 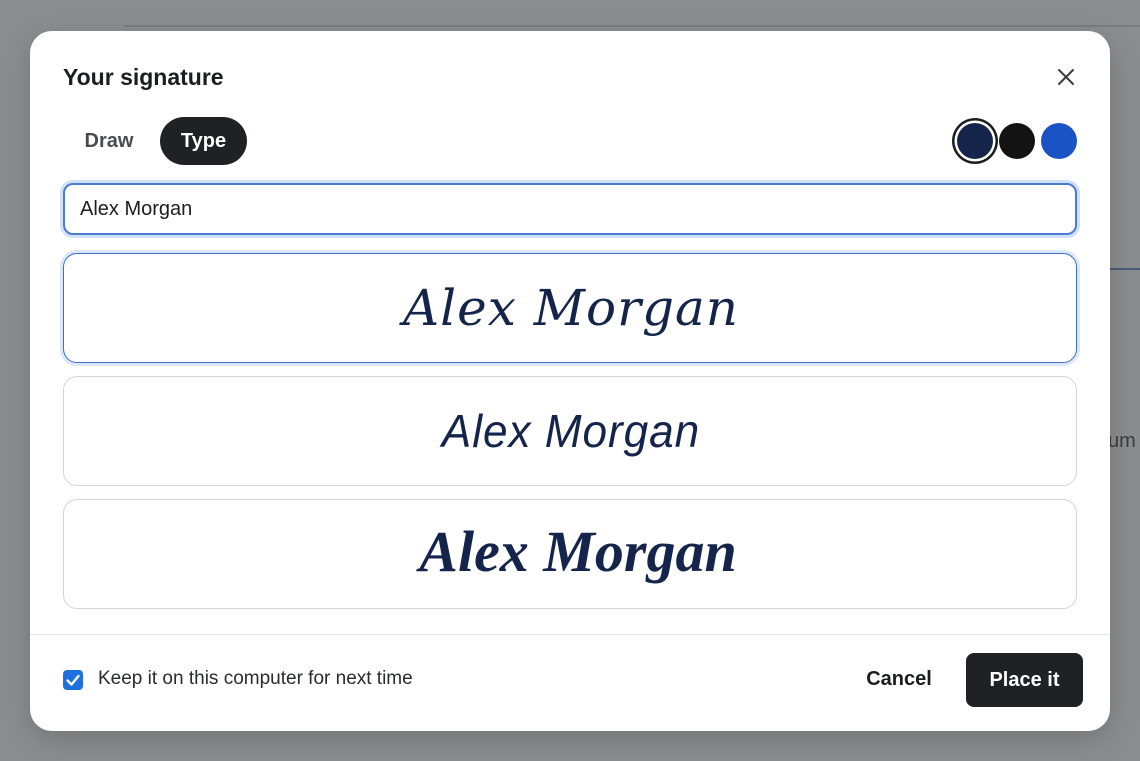 I want to click on color-swatch-black, so click(x=1017, y=141).